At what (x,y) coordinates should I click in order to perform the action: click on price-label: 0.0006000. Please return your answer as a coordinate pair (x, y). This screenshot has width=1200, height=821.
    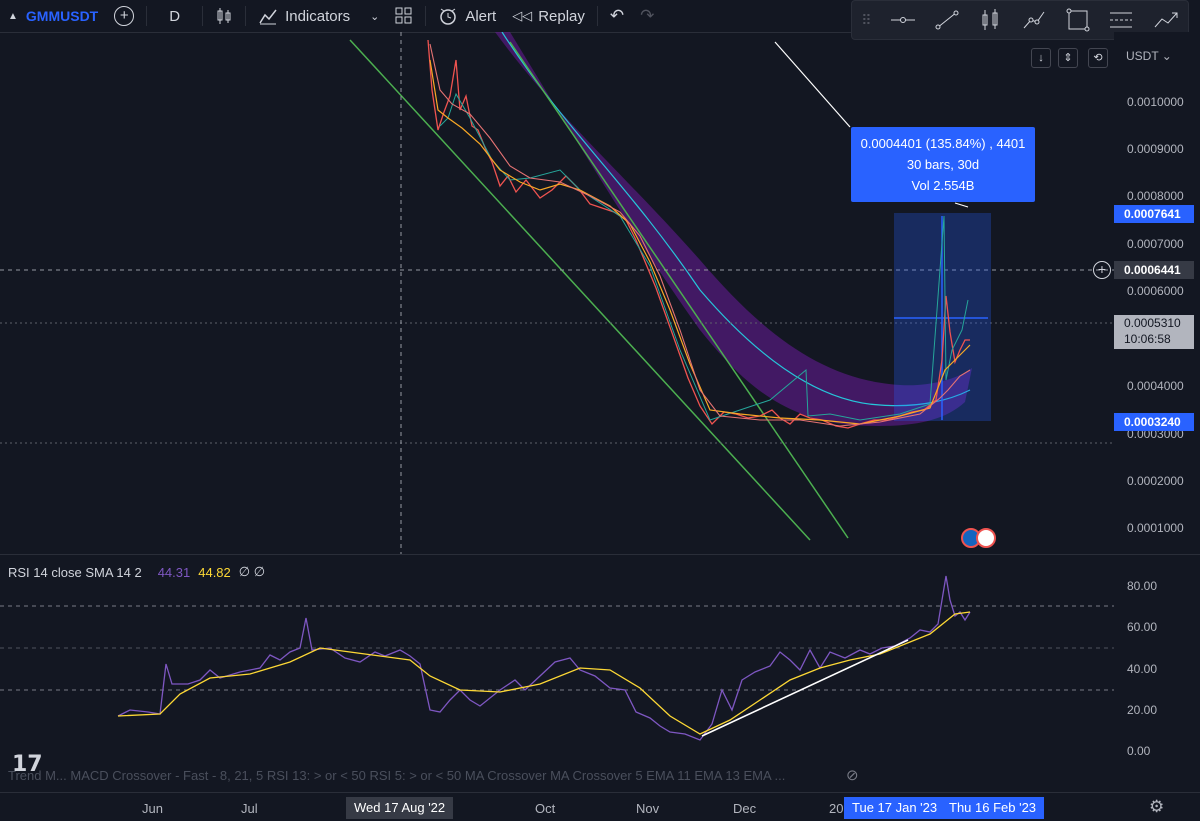
    Looking at the image, I should click on (1155, 291).